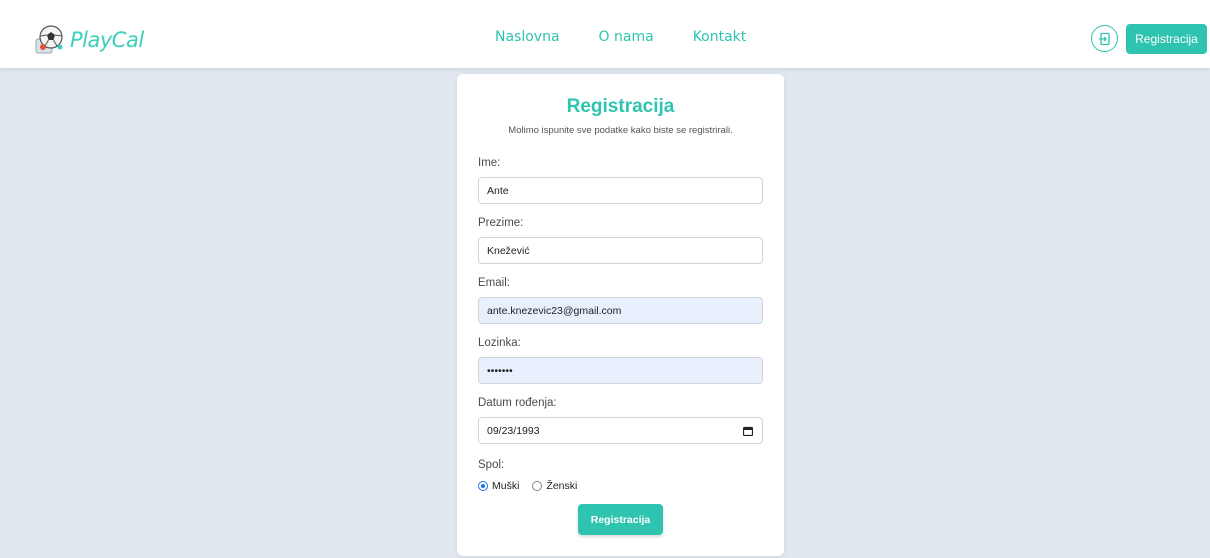  What do you see at coordinates (501, 223) in the screenshot?
I see `last-name-label: Prezime:` at bounding box center [501, 223].